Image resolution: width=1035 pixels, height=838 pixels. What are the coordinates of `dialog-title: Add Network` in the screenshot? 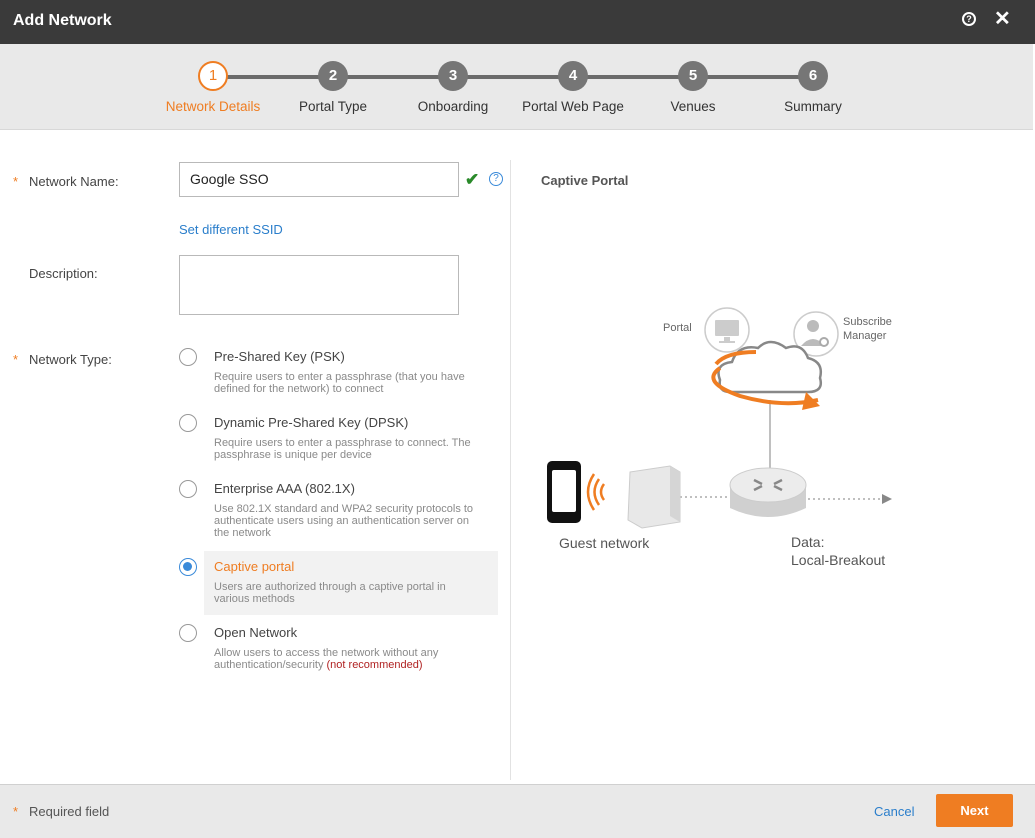 It's located at (62, 20).